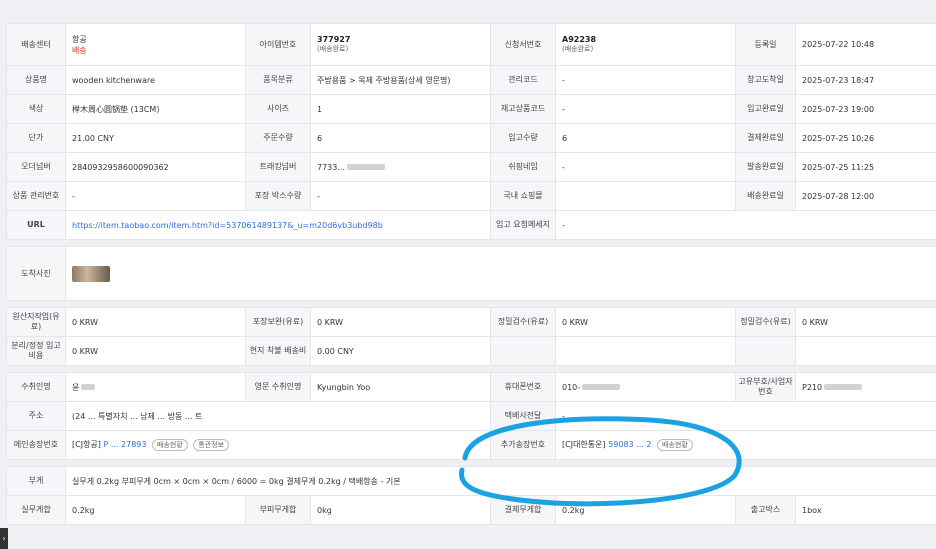 The height and width of the screenshot is (549, 936). Describe the element at coordinates (765, 44) in the screenshot. I see `label: 등록일` at that location.